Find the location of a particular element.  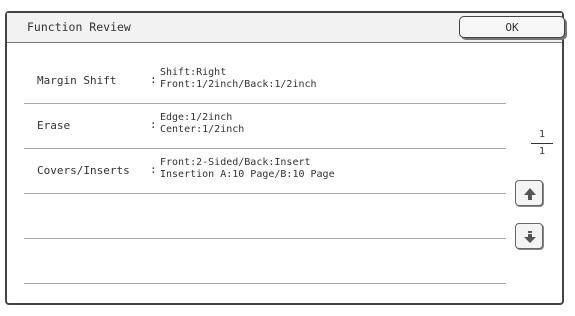

item-values: Edge:1/2inch Center:1/2inch is located at coordinates (202, 124).